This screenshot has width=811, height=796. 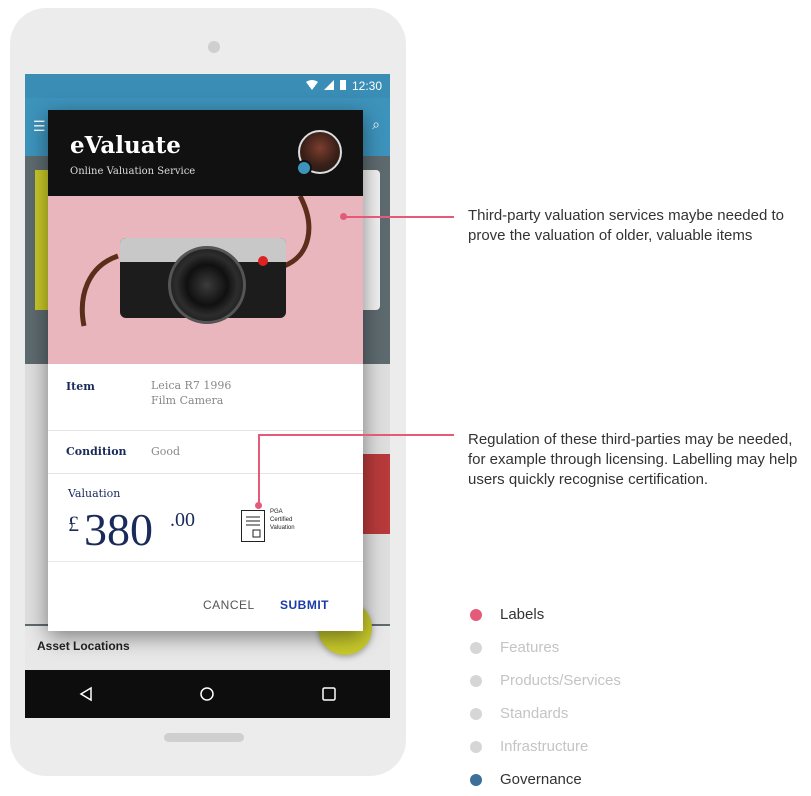 What do you see at coordinates (281, 520) in the screenshot?
I see `cert-line2: Certified` at bounding box center [281, 520].